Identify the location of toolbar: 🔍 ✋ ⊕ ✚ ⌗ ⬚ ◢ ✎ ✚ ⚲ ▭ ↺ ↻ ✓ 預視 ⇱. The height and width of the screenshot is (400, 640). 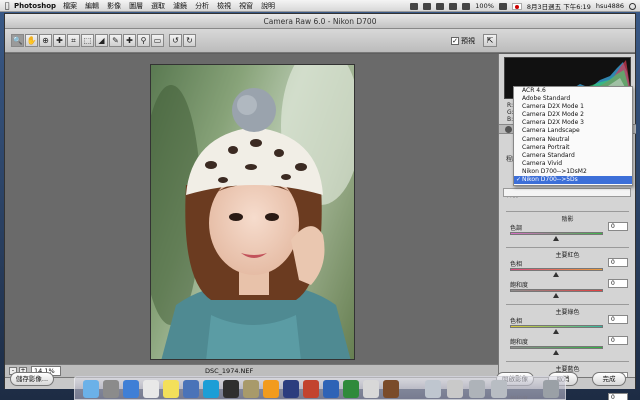
(320, 41).